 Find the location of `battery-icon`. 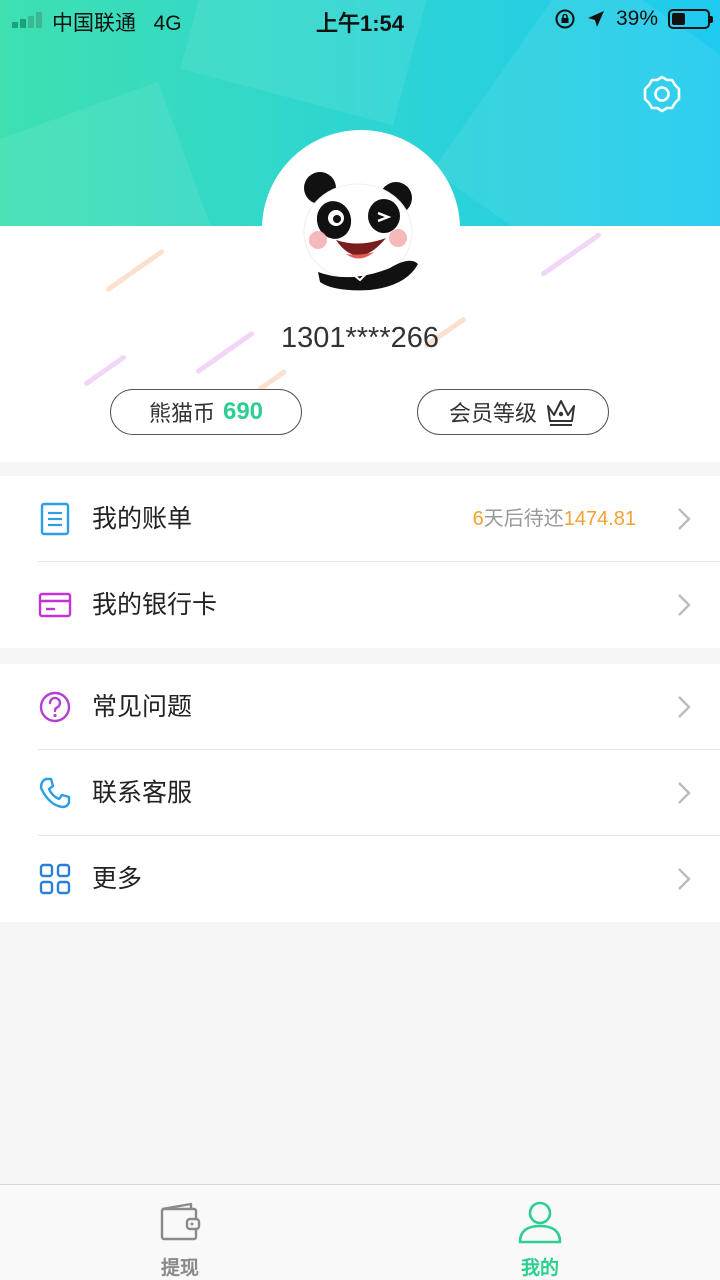

battery-icon is located at coordinates (690, 19).